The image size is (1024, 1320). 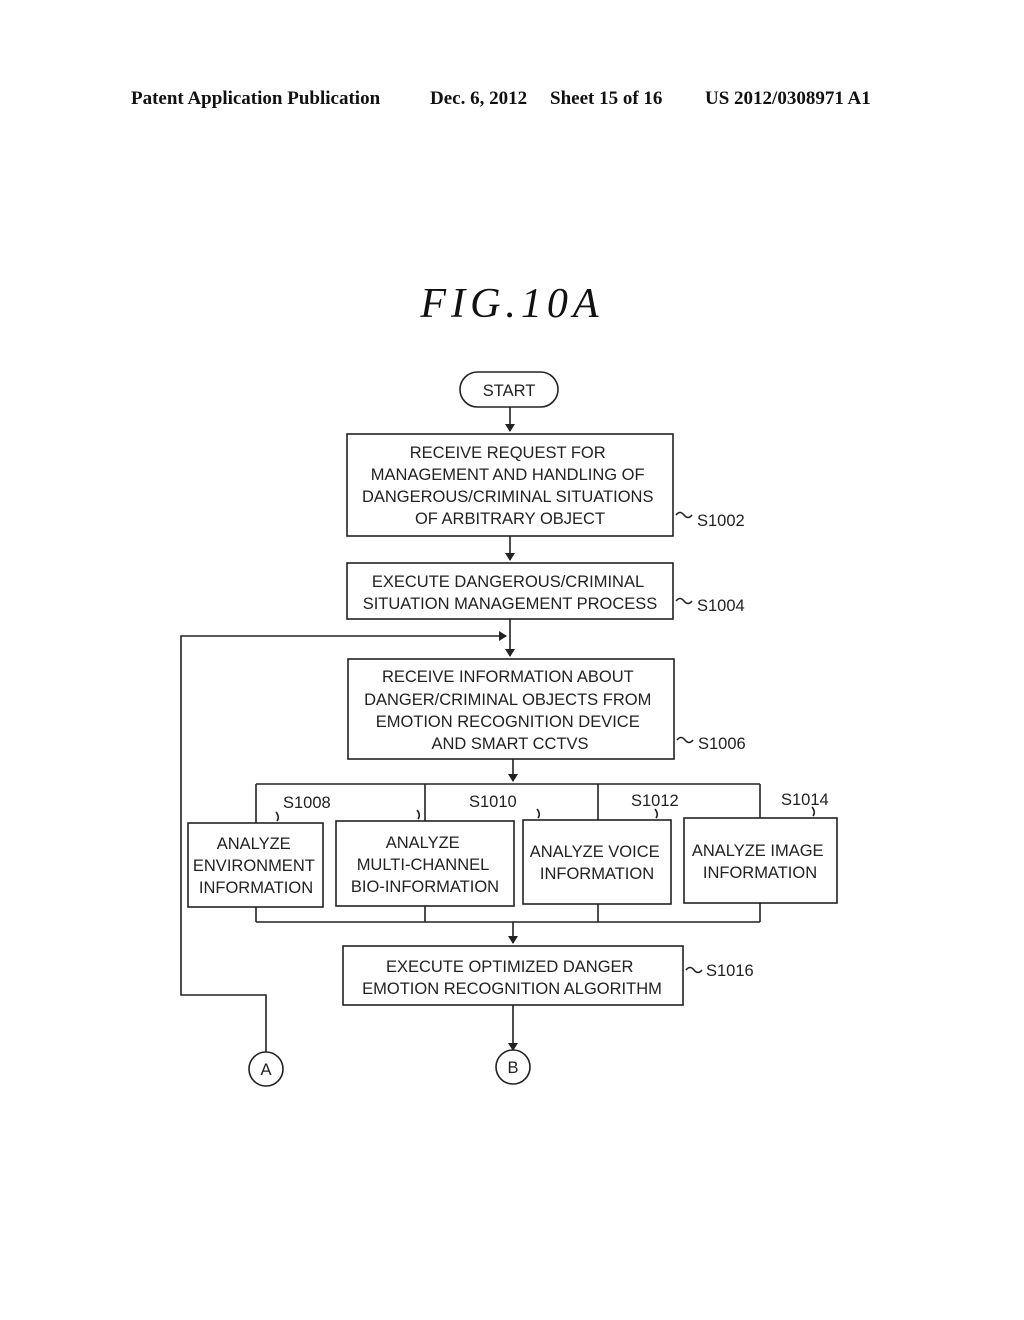 I want to click on leader-s1012, so click(x=538, y=813).